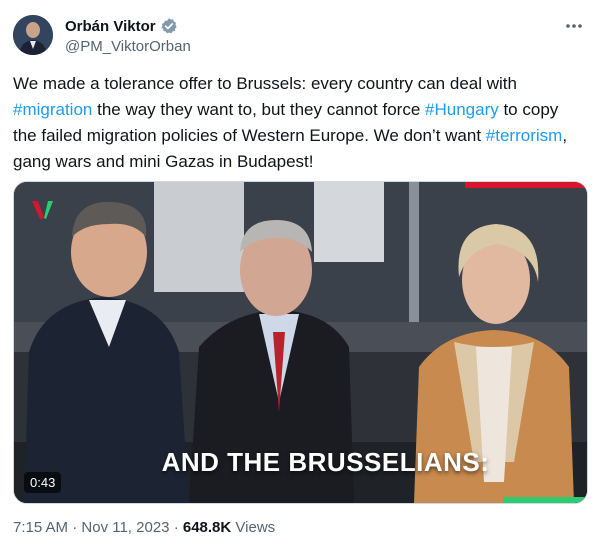 Image resolution: width=600 pixels, height=549 pixels. I want to click on channel-logo-icon, so click(42, 210).